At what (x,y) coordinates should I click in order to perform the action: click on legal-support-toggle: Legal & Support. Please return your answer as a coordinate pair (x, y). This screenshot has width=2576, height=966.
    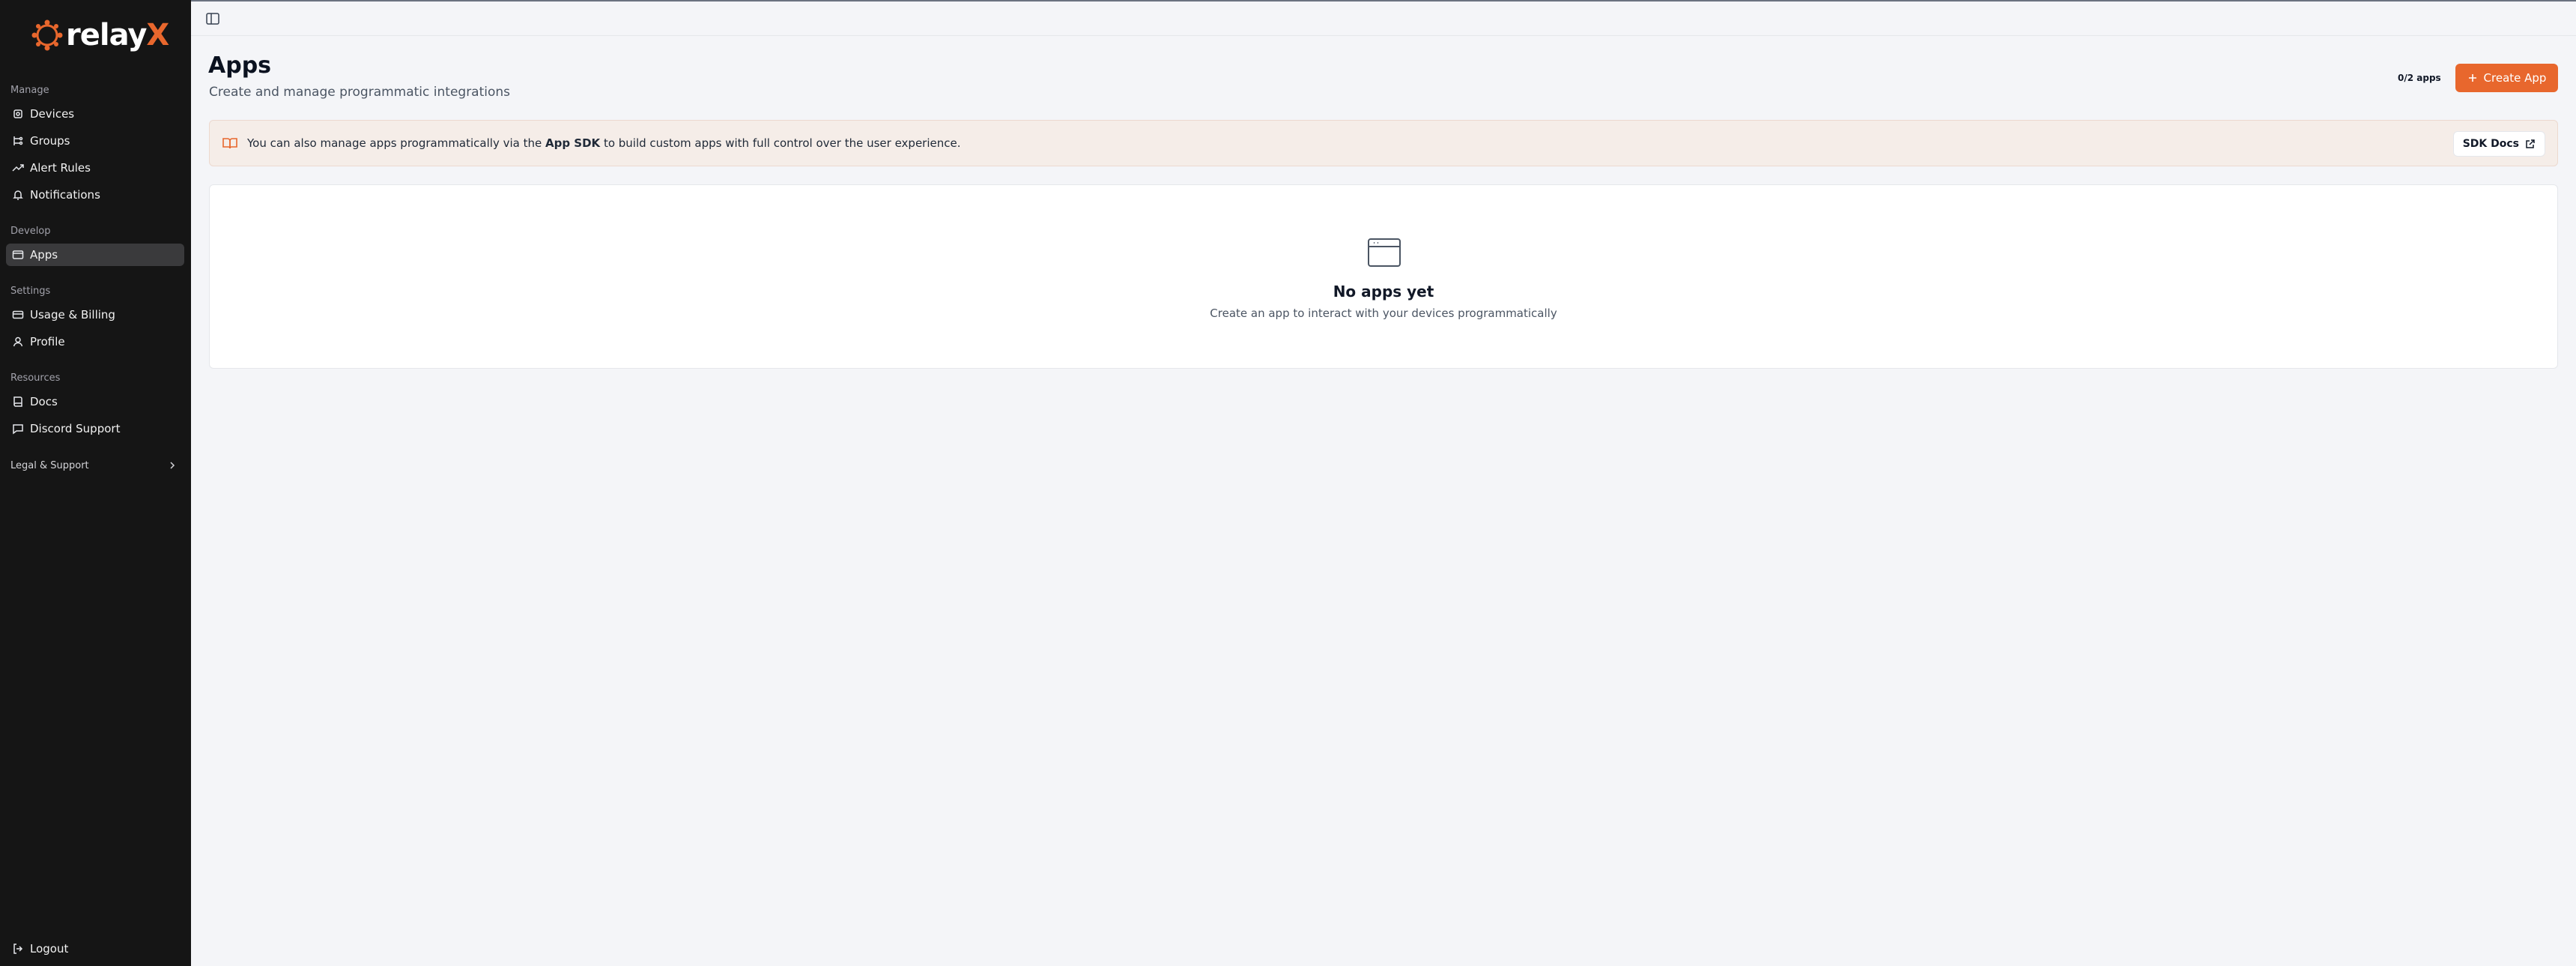
    Looking at the image, I should click on (93, 465).